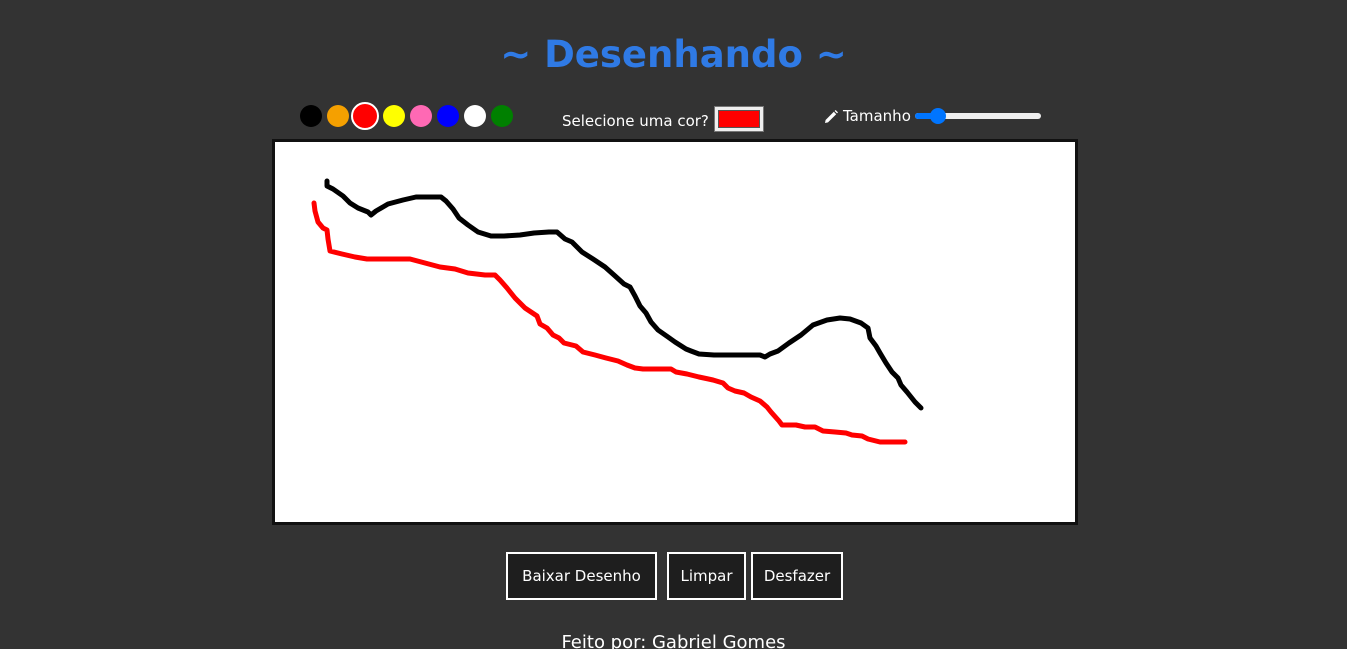 This screenshot has height=649, width=1347. I want to click on color-picker-input, so click(738, 119).